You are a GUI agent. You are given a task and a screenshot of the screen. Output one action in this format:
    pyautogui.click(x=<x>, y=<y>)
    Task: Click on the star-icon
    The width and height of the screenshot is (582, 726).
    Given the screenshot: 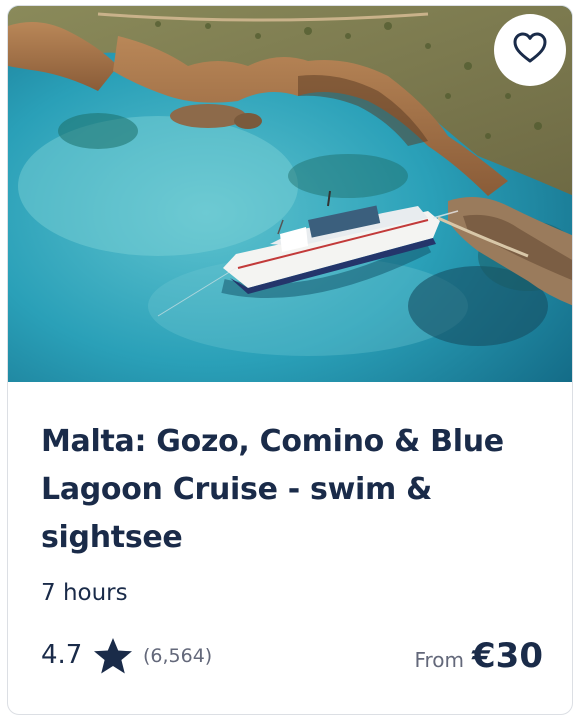 What is the action you would take?
    pyautogui.click(x=113, y=658)
    